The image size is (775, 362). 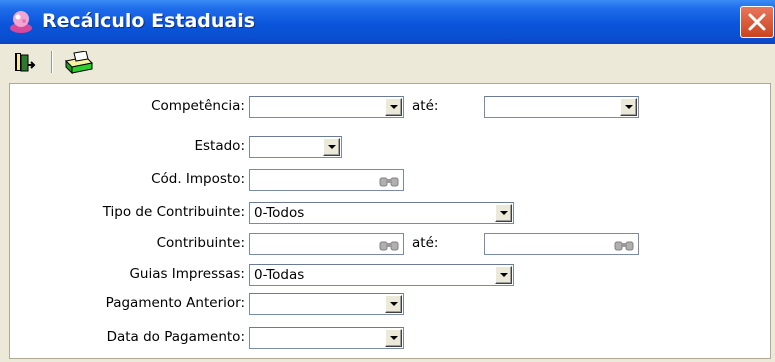 I want to click on pagamento-anterior-label: Pagamento Anterior:, so click(x=175, y=303).